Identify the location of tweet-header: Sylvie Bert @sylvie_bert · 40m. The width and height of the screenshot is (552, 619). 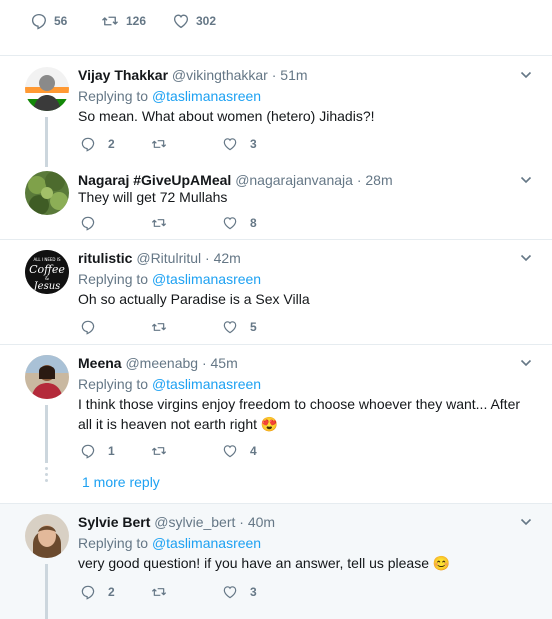
(177, 522).